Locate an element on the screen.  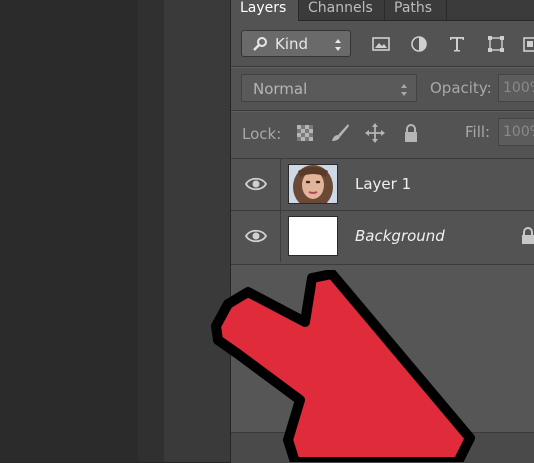
filter-kind-select: Kind is located at coordinates (296, 43).